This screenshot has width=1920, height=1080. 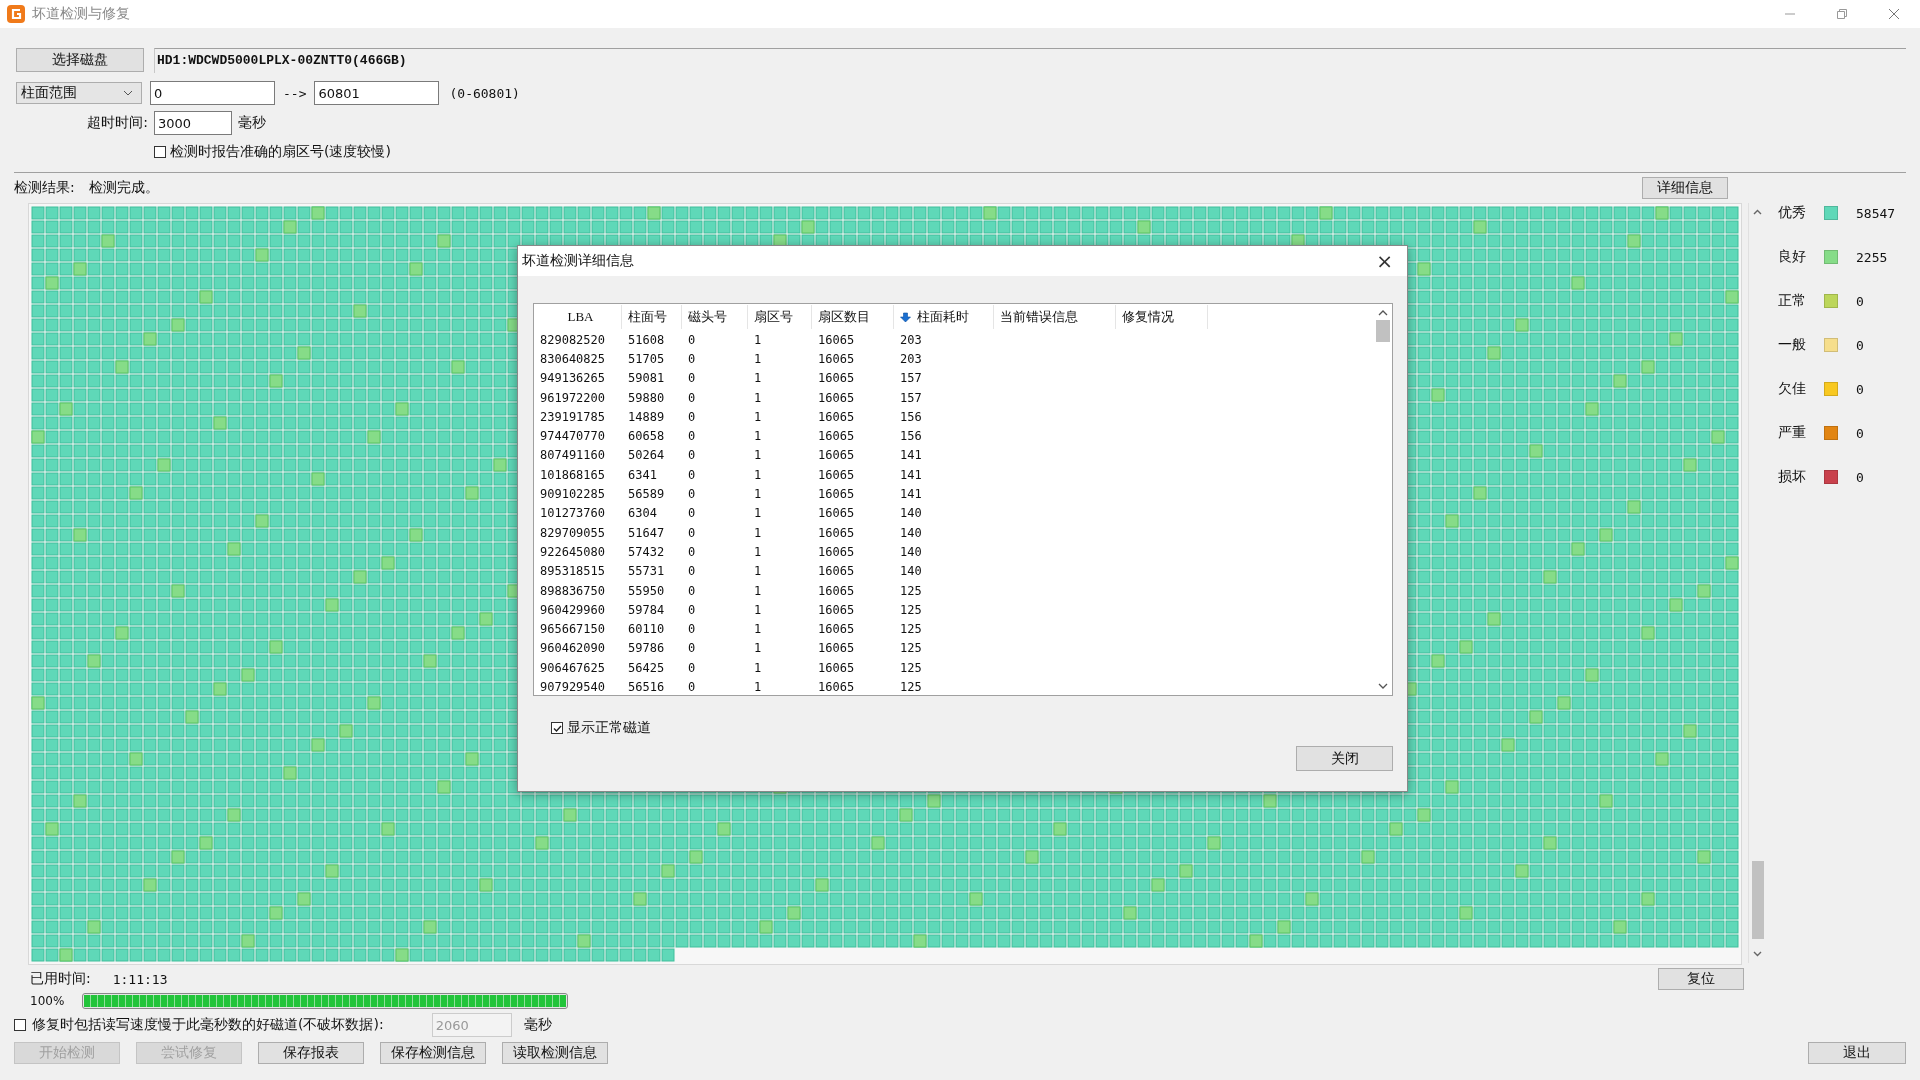 I want to click on action-button: 保存报表, so click(x=311, y=1053).